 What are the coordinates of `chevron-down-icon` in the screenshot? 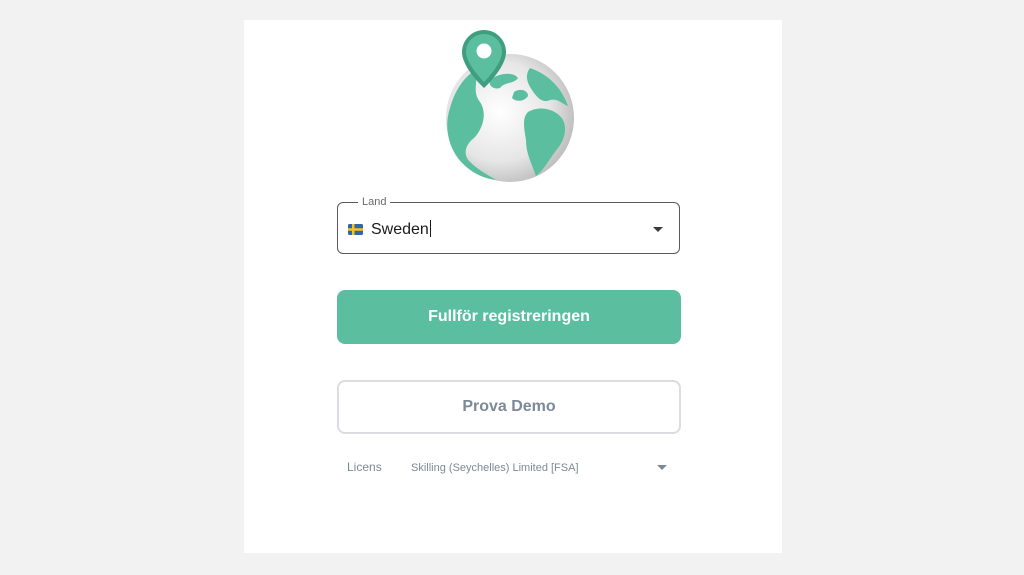 It's located at (662, 467).